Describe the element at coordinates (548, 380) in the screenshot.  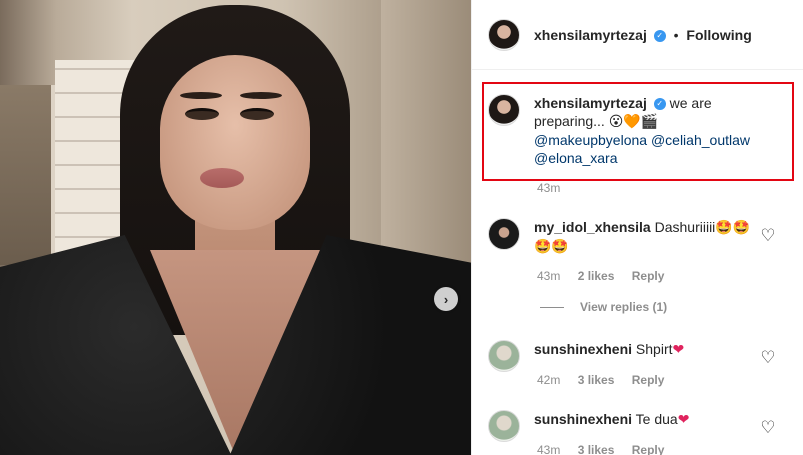
I see `comment-timestamp: 42m` at that location.